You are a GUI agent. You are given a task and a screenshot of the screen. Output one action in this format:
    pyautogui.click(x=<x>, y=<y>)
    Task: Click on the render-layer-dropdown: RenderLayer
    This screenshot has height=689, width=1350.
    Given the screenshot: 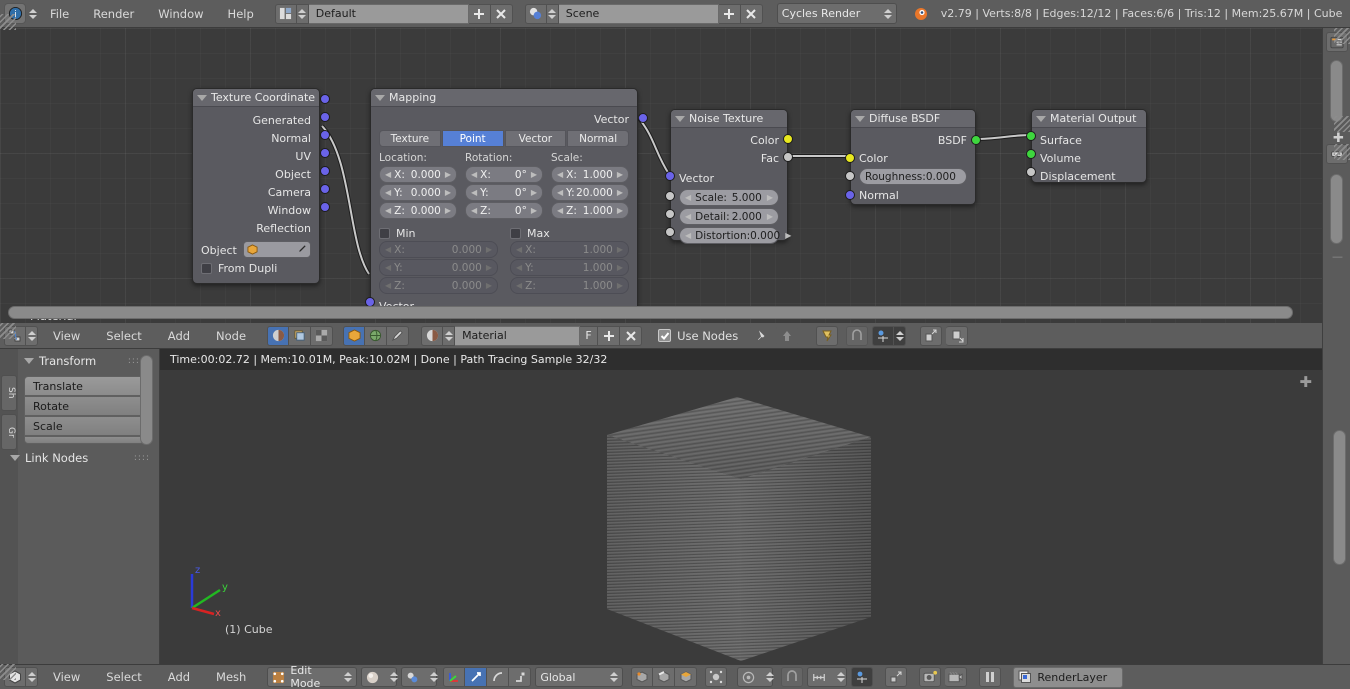 What is the action you would take?
    pyautogui.click(x=1068, y=677)
    